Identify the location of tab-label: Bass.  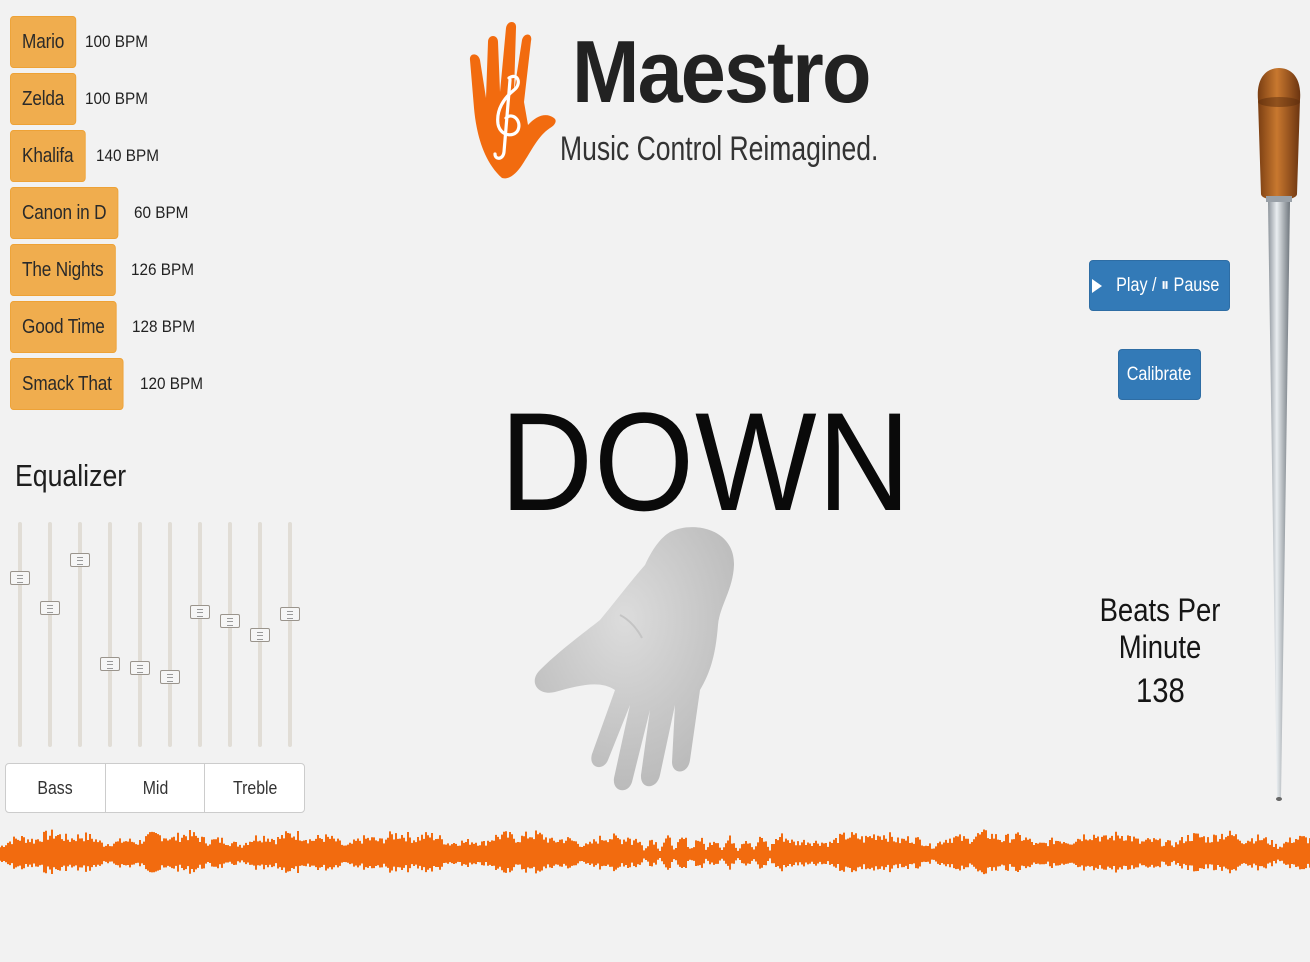
(55, 787).